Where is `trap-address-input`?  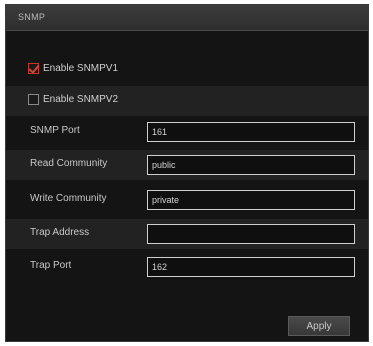
trap-address-input is located at coordinates (251, 234).